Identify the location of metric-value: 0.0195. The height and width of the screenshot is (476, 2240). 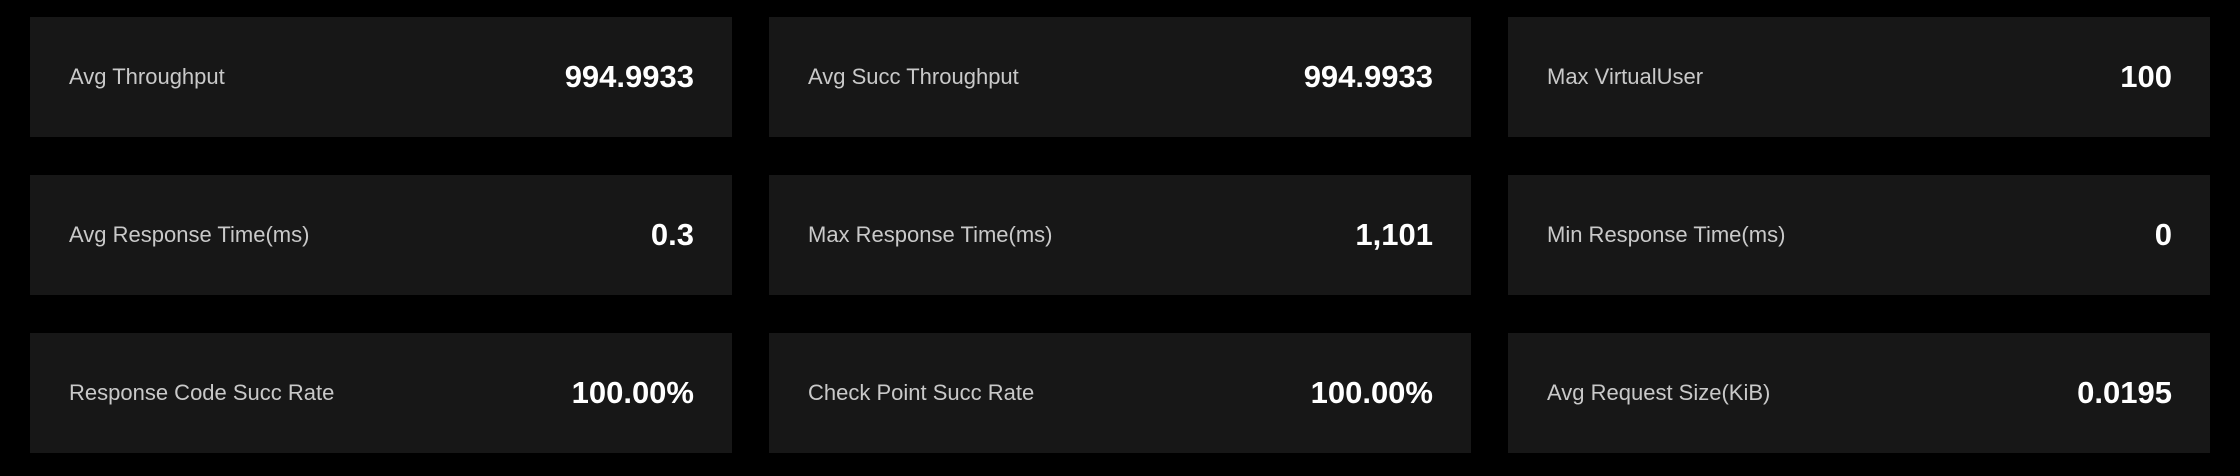
(2124, 392).